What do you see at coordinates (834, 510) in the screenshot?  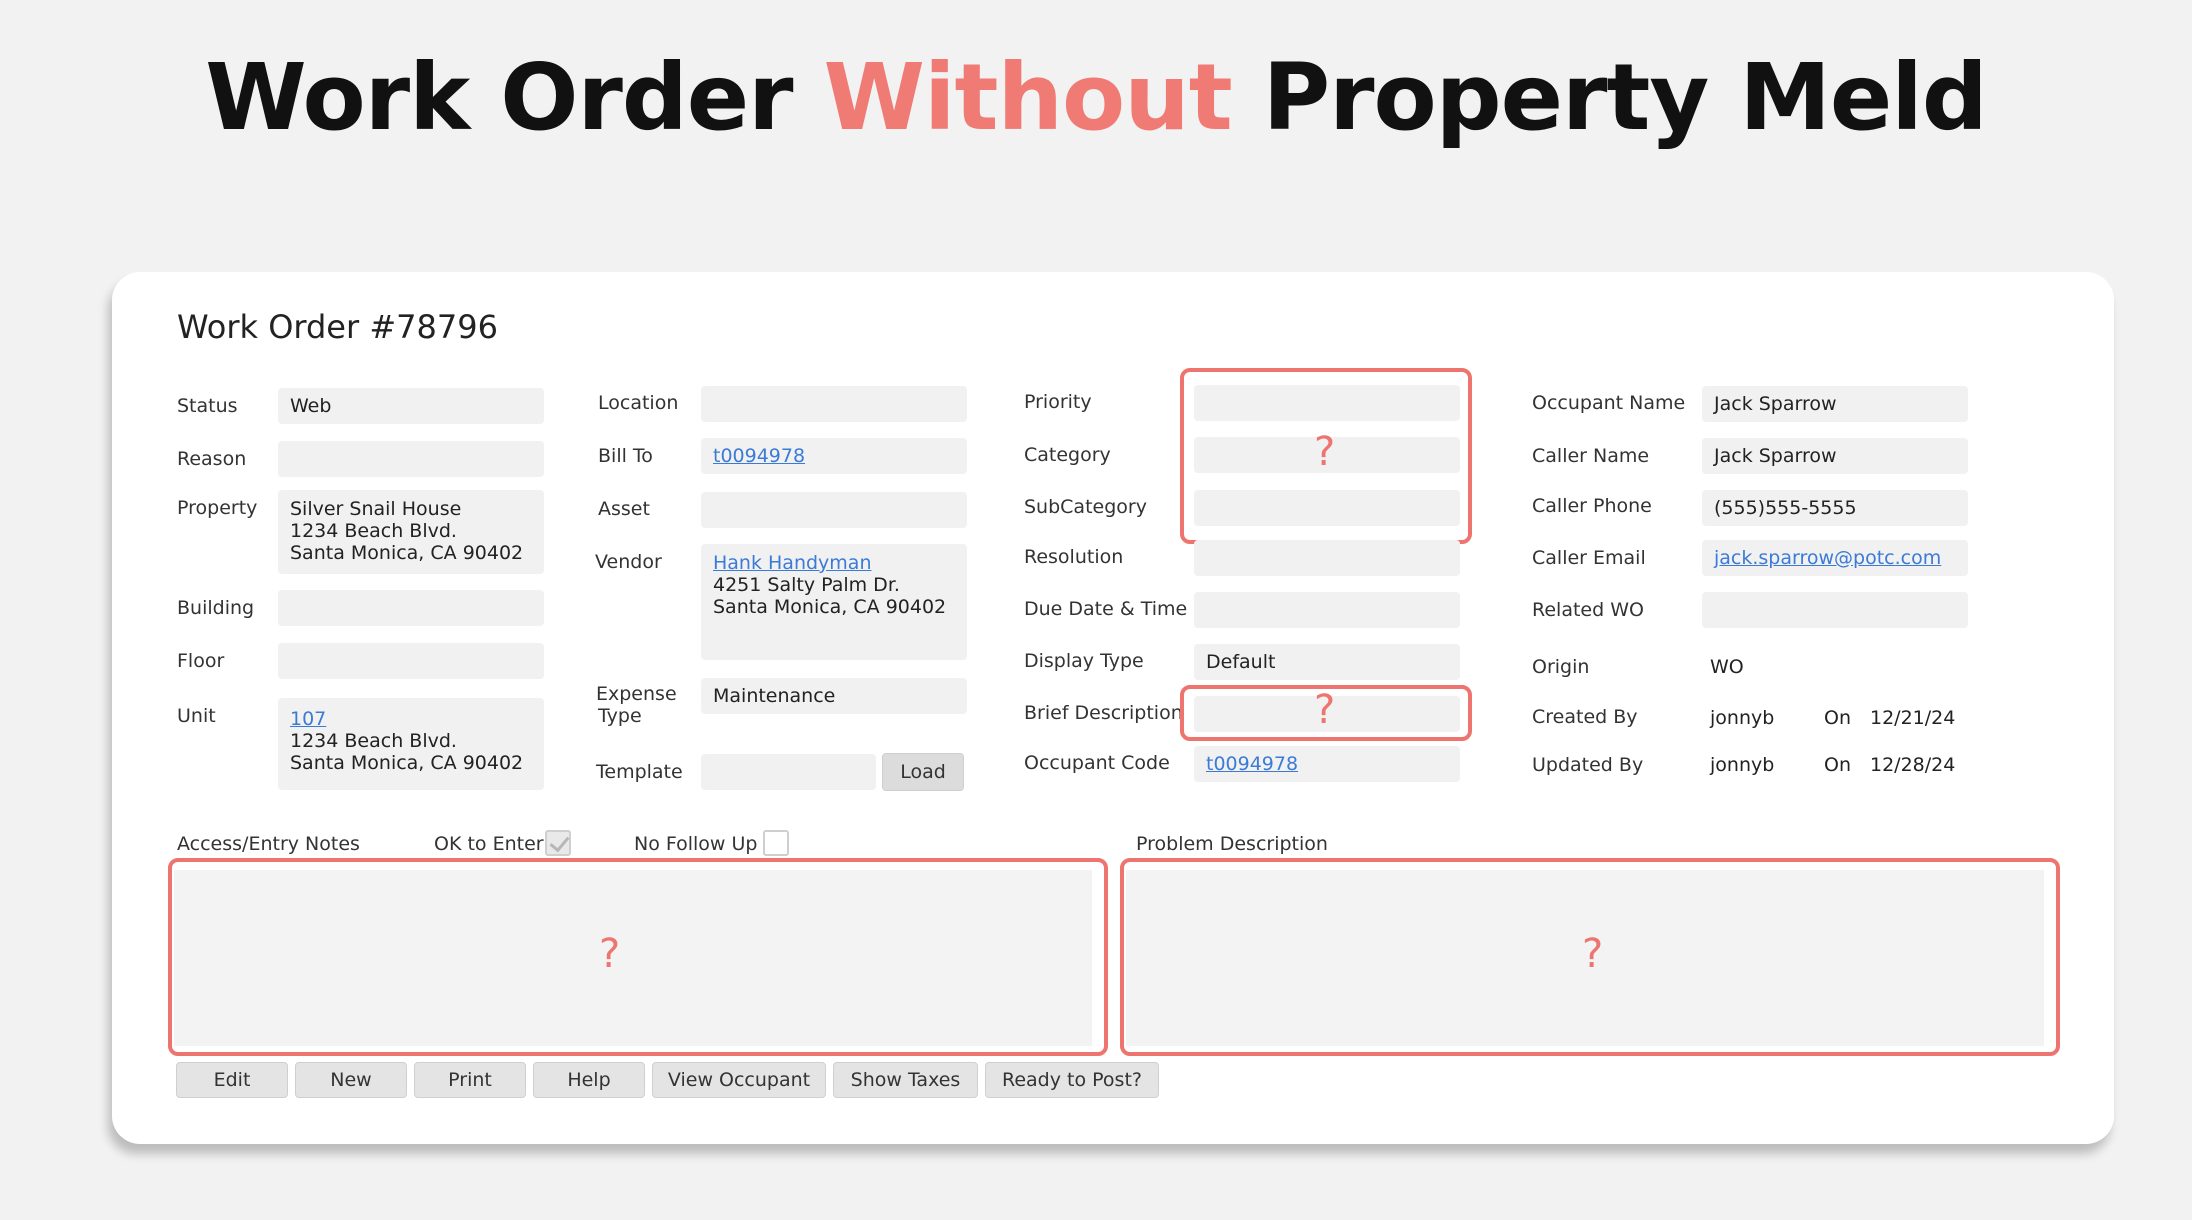 I see `asset-field` at bounding box center [834, 510].